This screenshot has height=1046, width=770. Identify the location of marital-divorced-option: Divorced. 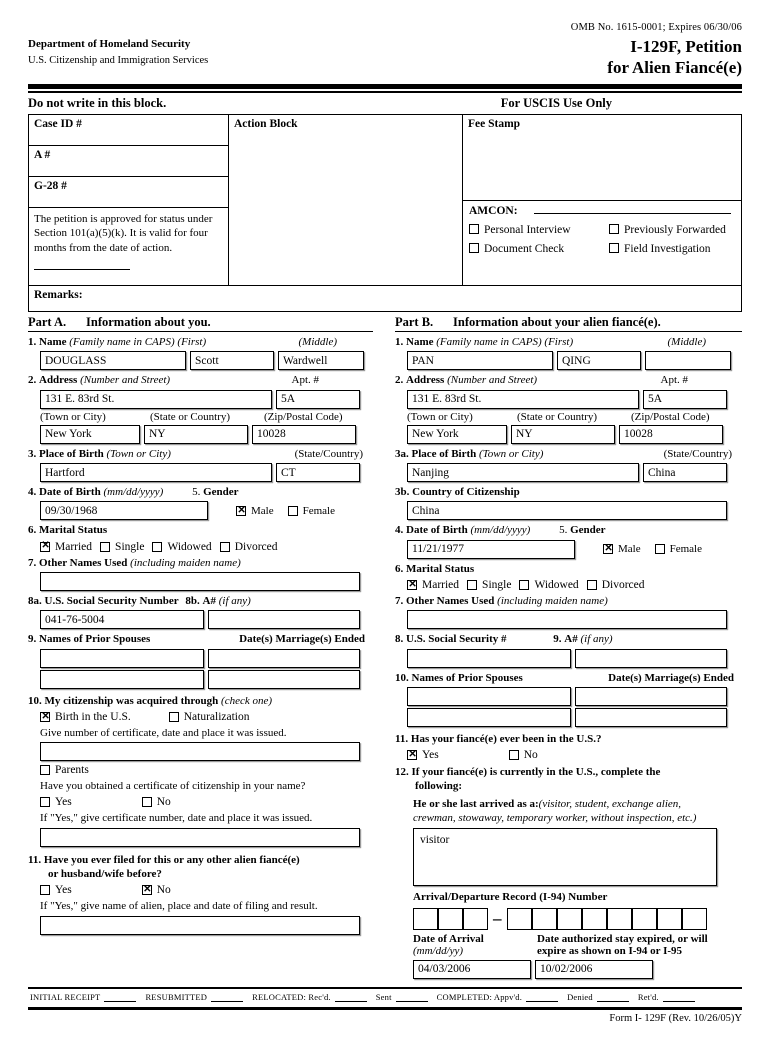
(248, 547).